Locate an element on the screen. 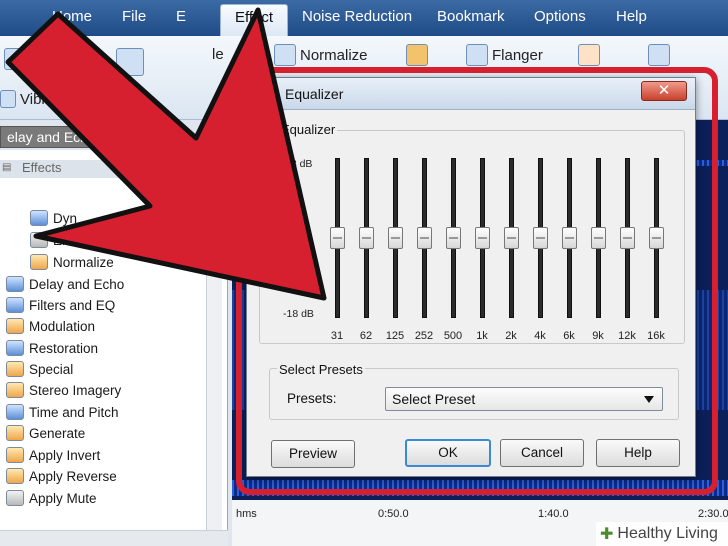  watermark-logo: ✚ Healthy Living is located at coordinates (662, 534).